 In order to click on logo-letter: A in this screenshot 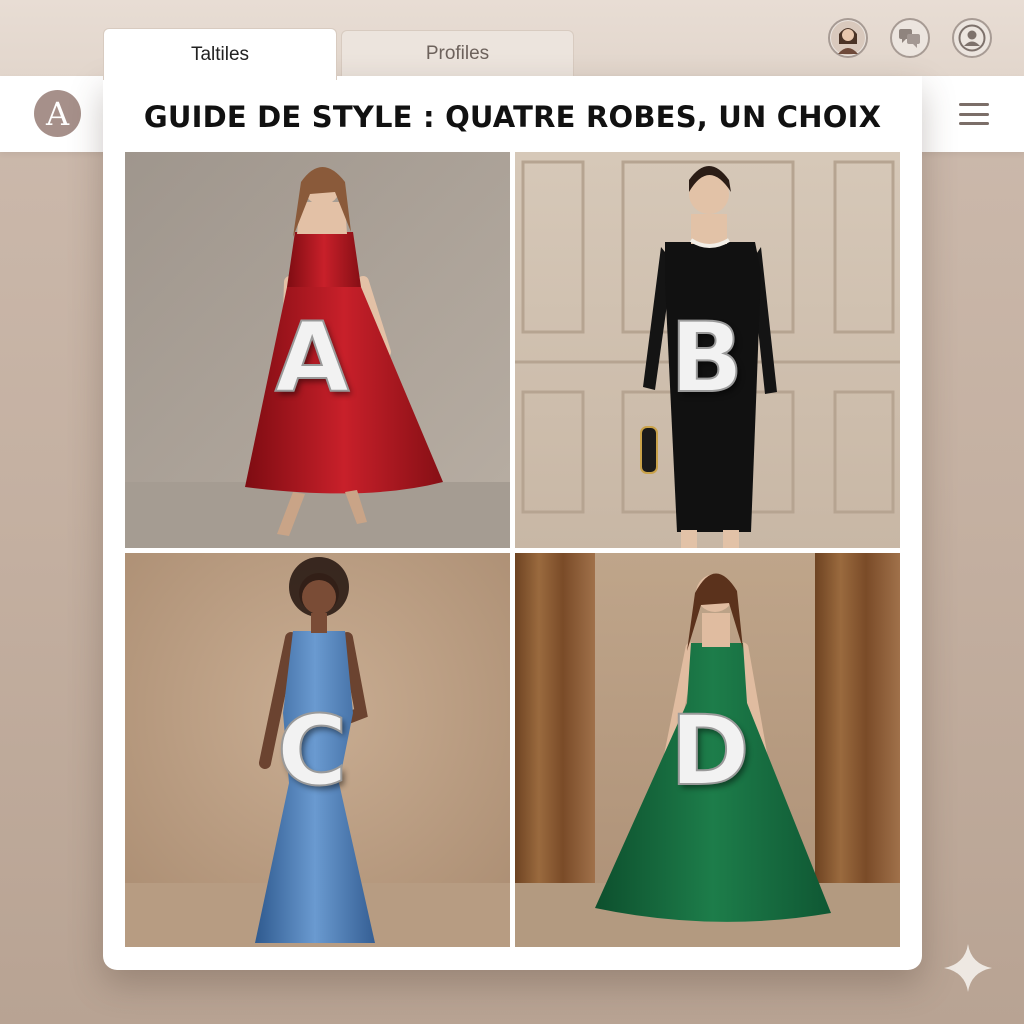, I will do `click(57, 113)`.